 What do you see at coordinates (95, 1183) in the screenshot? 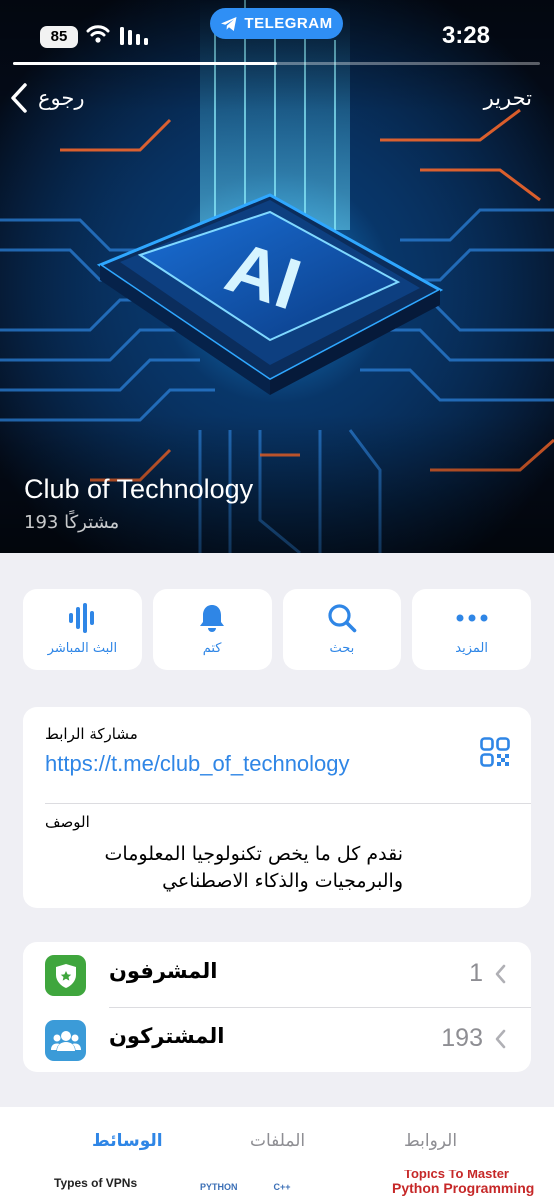
I see `thumbnail-vpn-text: Types of VPNs` at bounding box center [95, 1183].